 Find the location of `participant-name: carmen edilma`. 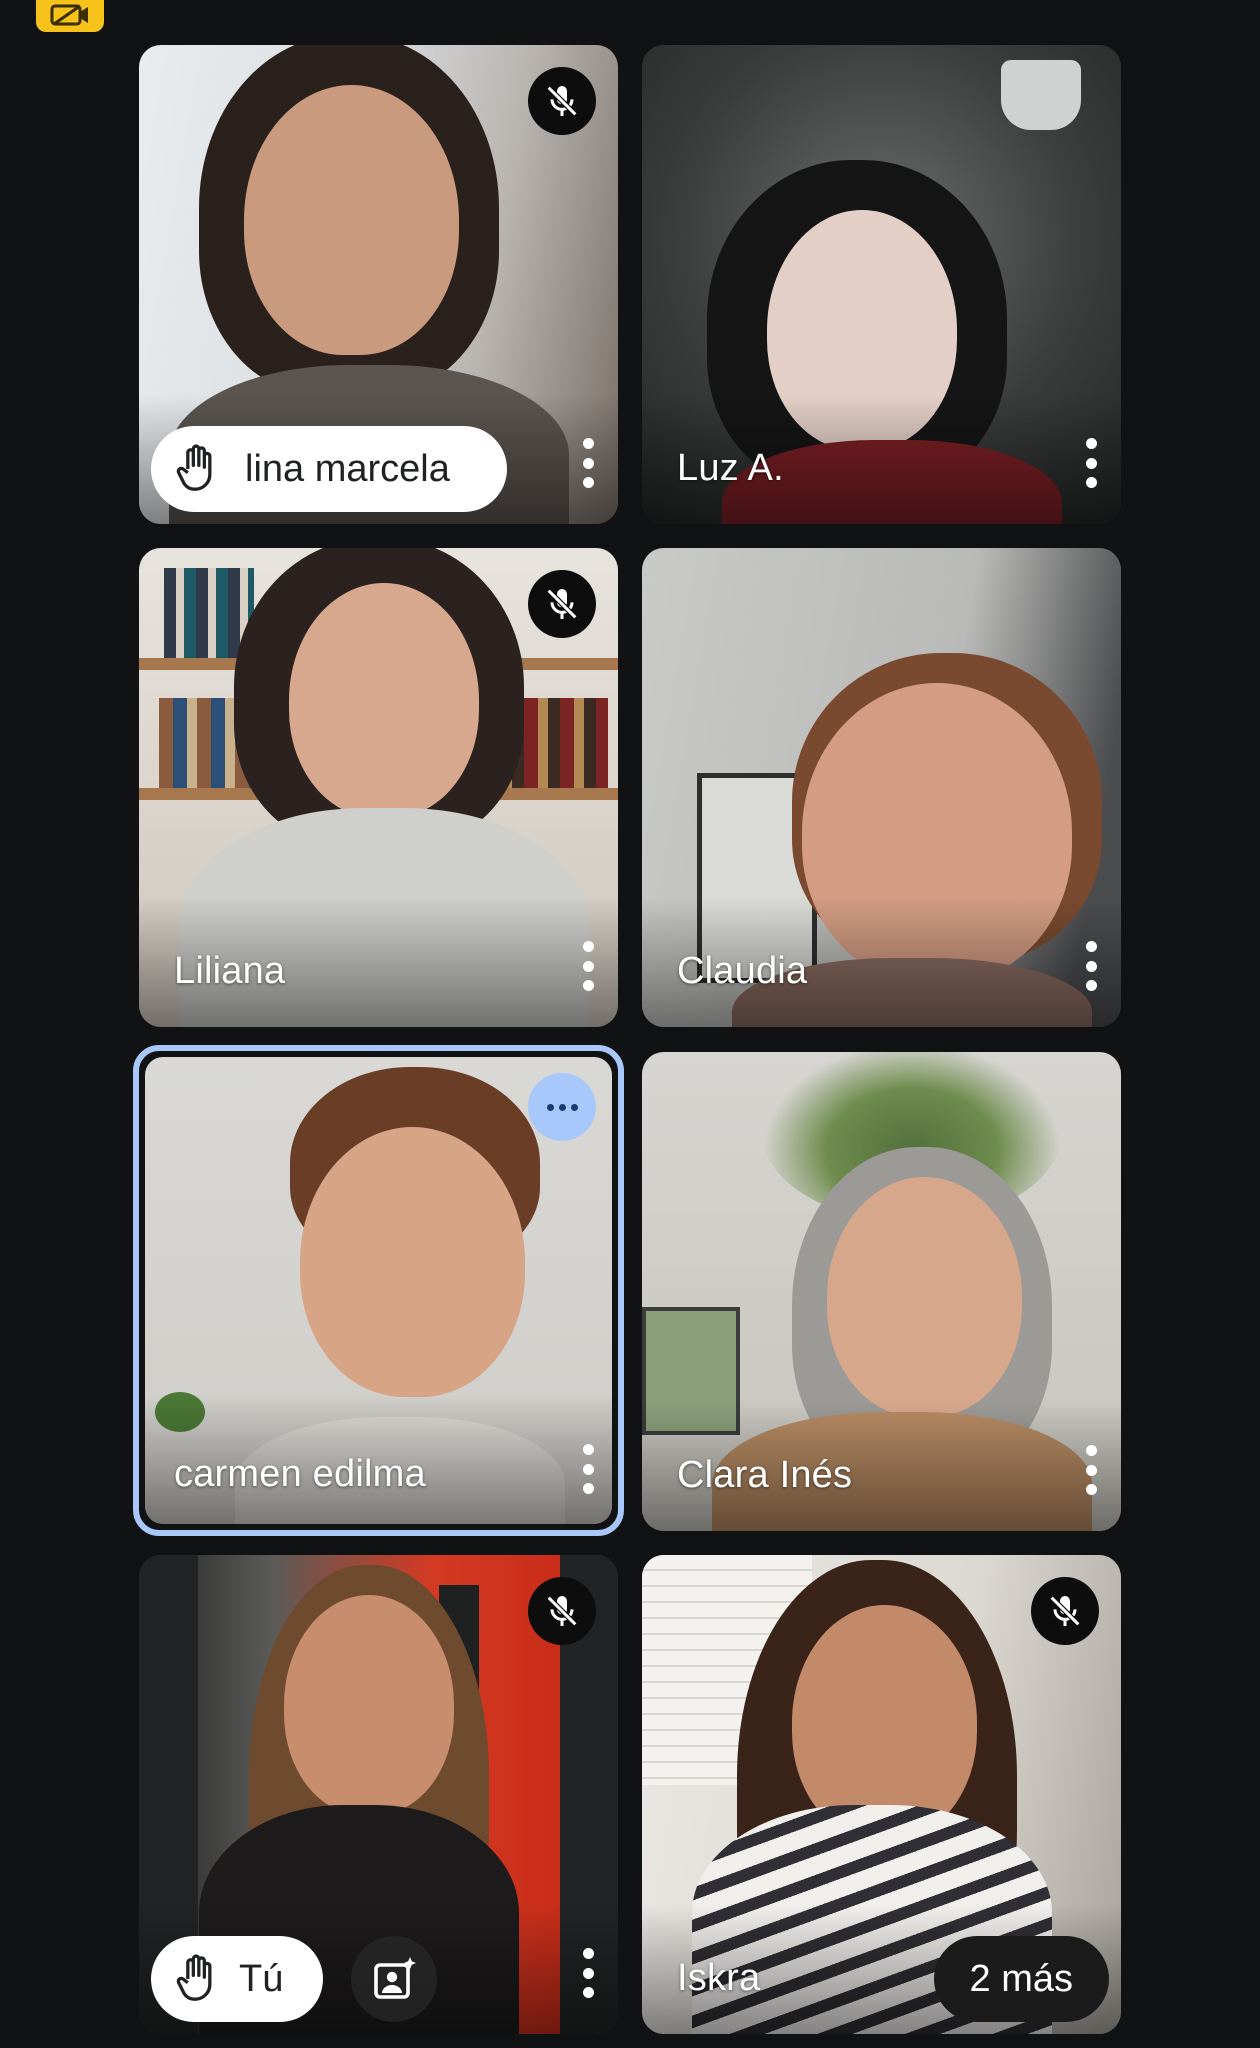

participant-name: carmen edilma is located at coordinates (300, 1474).